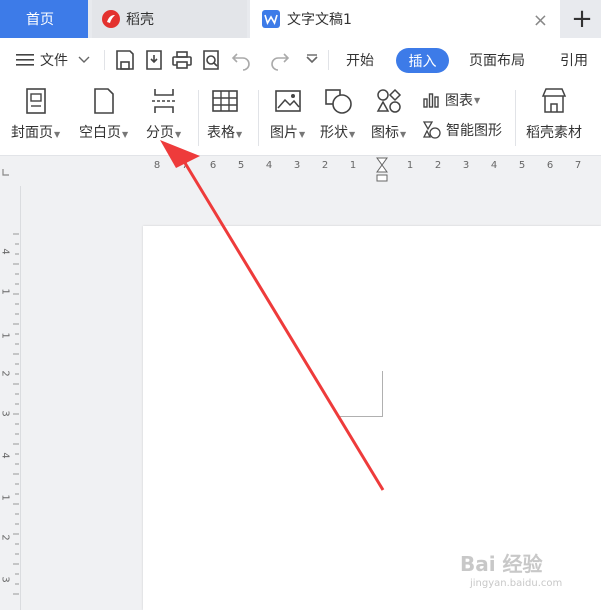 The height and width of the screenshot is (610, 601). Describe the element at coordinates (501, 564) in the screenshot. I see `watermark: Bai 经验` at that location.